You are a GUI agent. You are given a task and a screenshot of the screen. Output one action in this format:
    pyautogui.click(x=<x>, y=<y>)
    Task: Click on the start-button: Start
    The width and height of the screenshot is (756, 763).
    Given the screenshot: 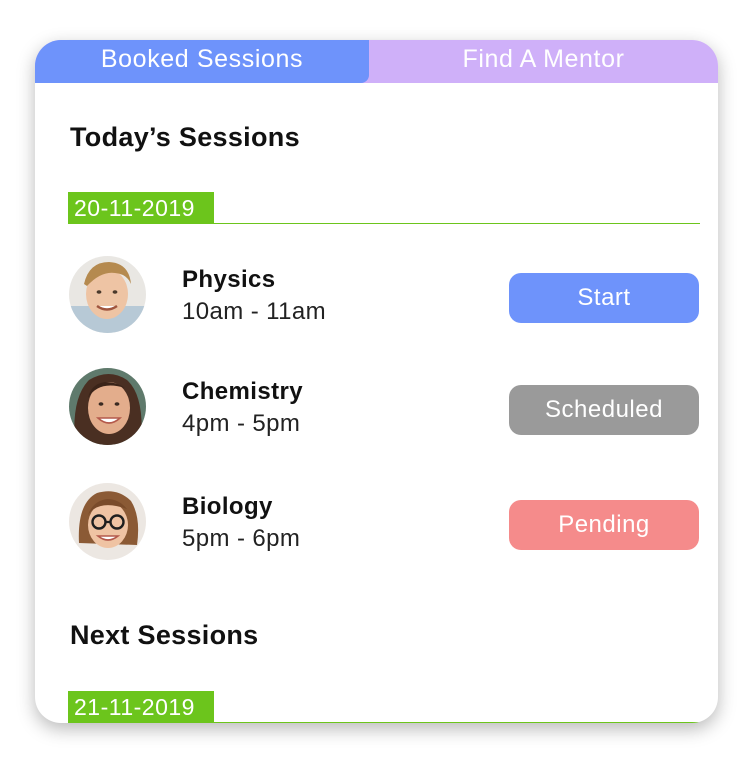 What is the action you would take?
    pyautogui.click(x=604, y=298)
    